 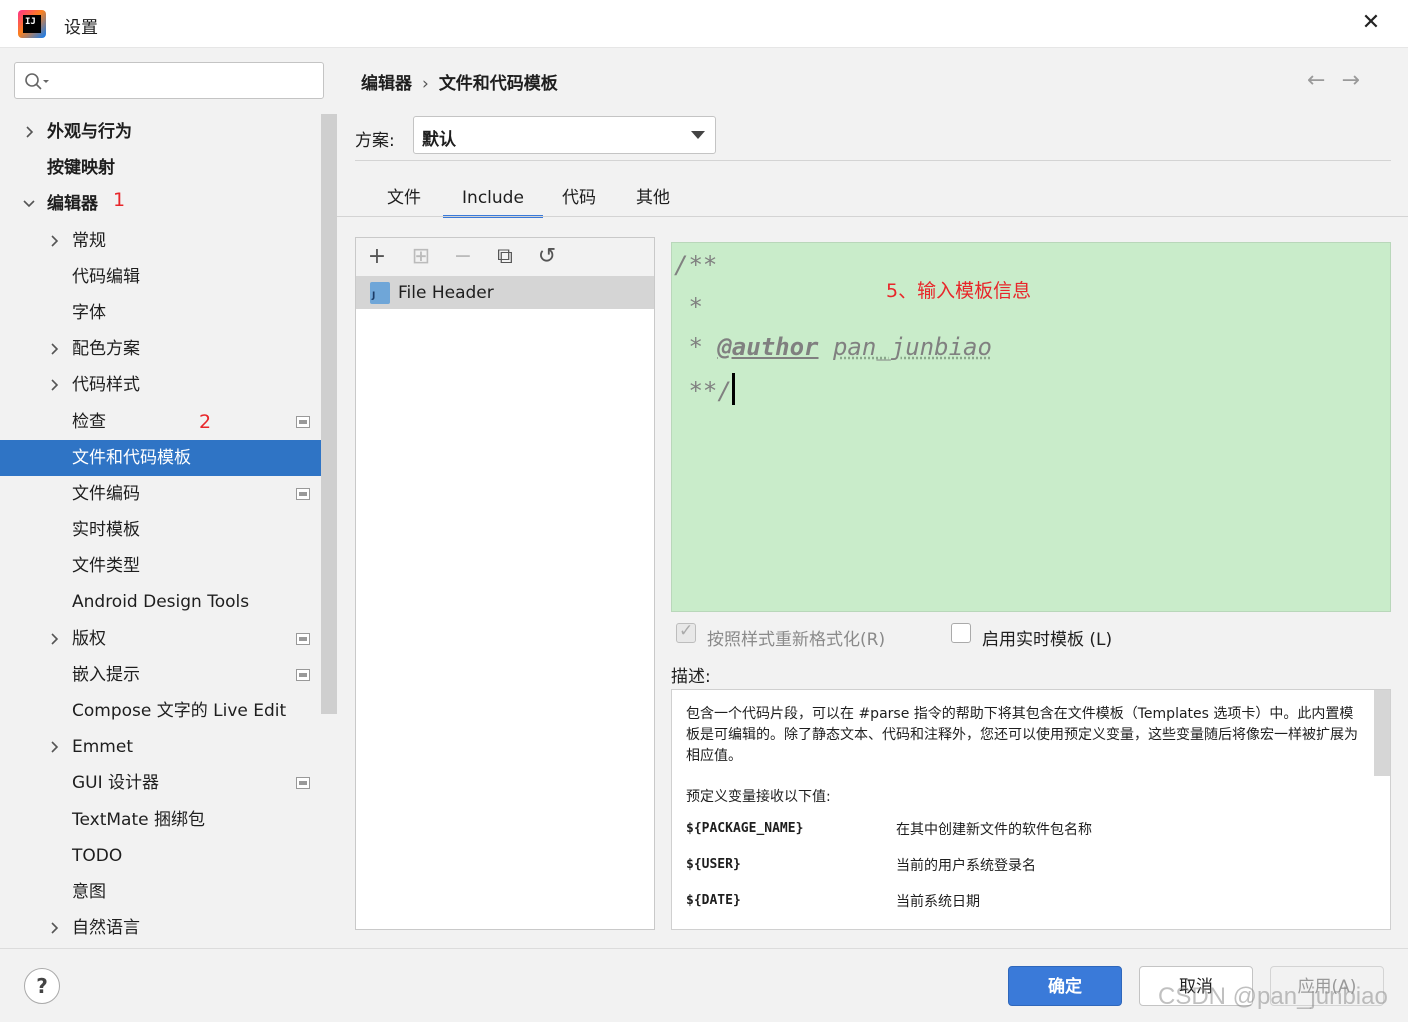 I want to click on title-bar: IJ 设置 ✕, so click(x=704, y=24).